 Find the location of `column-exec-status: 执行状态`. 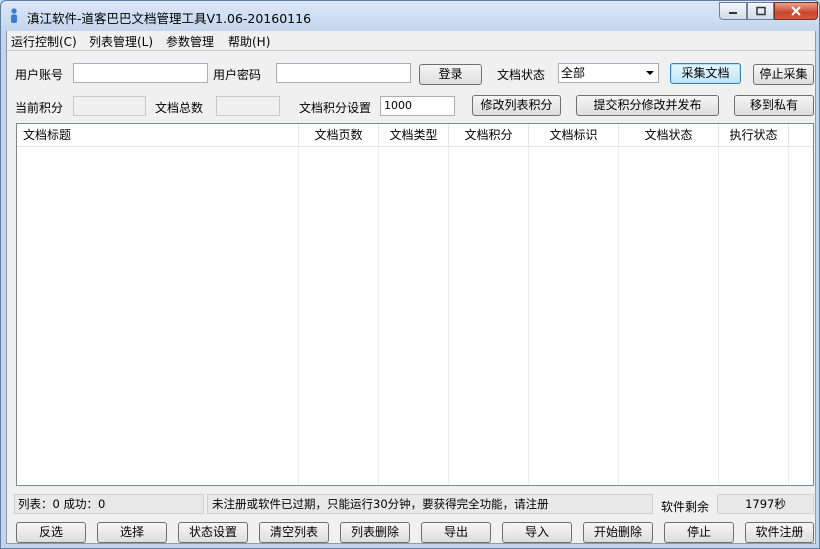

column-exec-status: 执行状态 is located at coordinates (754, 135).